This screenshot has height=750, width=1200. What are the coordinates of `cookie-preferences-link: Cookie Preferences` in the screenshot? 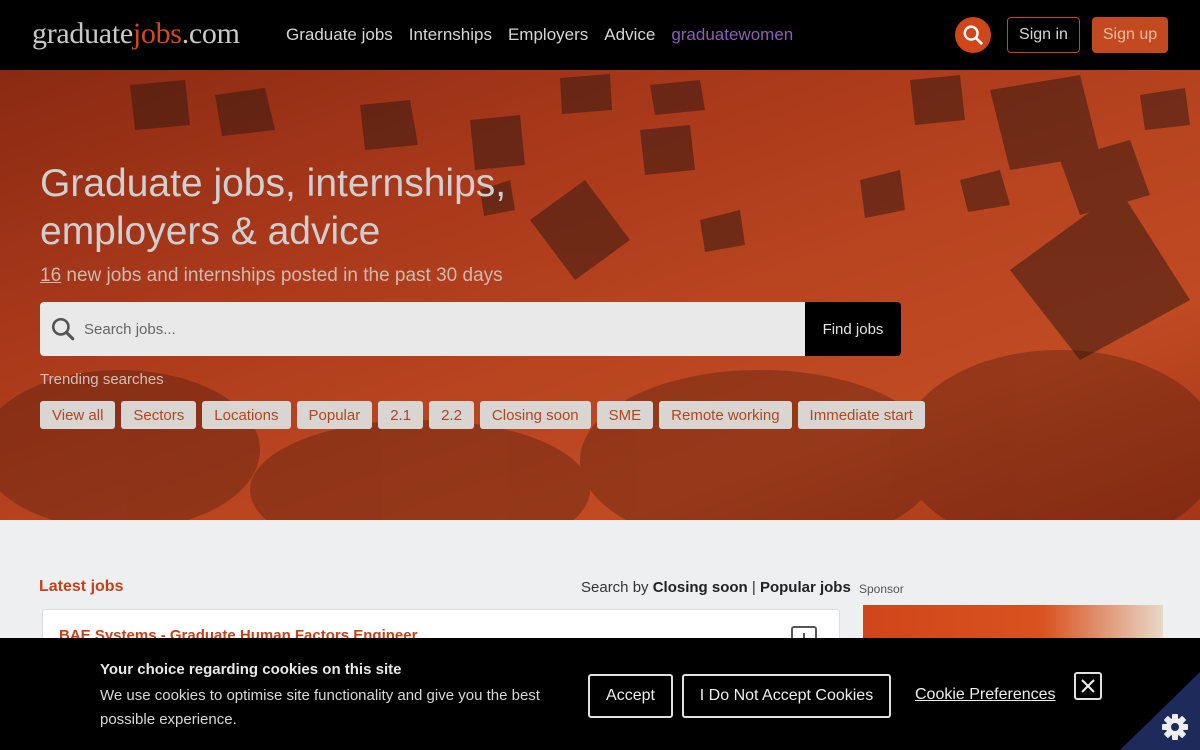 It's located at (985, 695).